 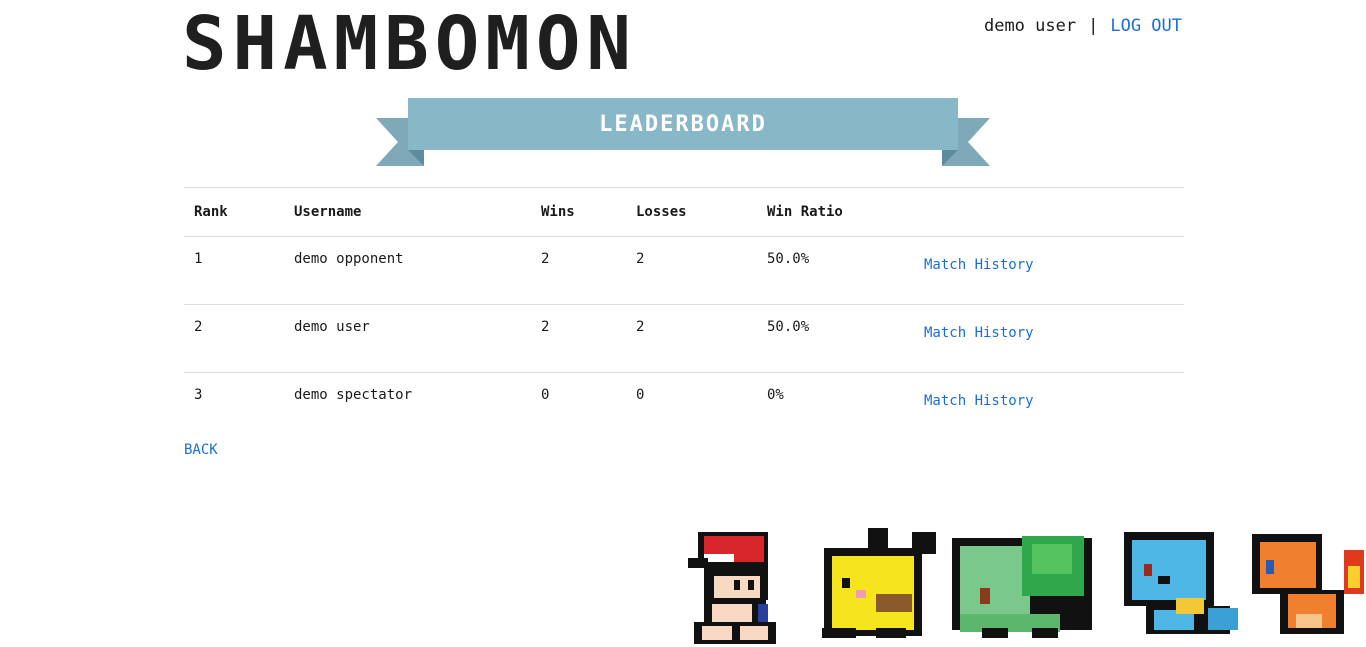 I want to click on table-row: 1 demo opponent 2 2 50.0% Match History, so click(x=684, y=270).